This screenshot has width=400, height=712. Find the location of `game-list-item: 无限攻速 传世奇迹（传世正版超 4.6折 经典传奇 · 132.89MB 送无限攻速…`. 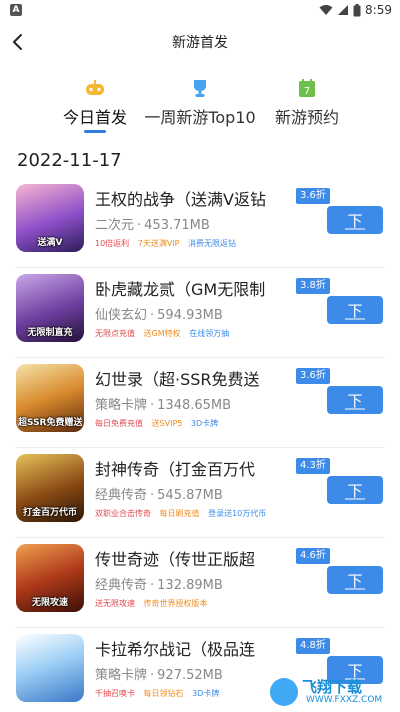

game-list-item: 无限攻速 传世奇迹（传世正版超 4.6折 经典传奇 · 132.89MB 送无限攻速… is located at coordinates (200, 583).